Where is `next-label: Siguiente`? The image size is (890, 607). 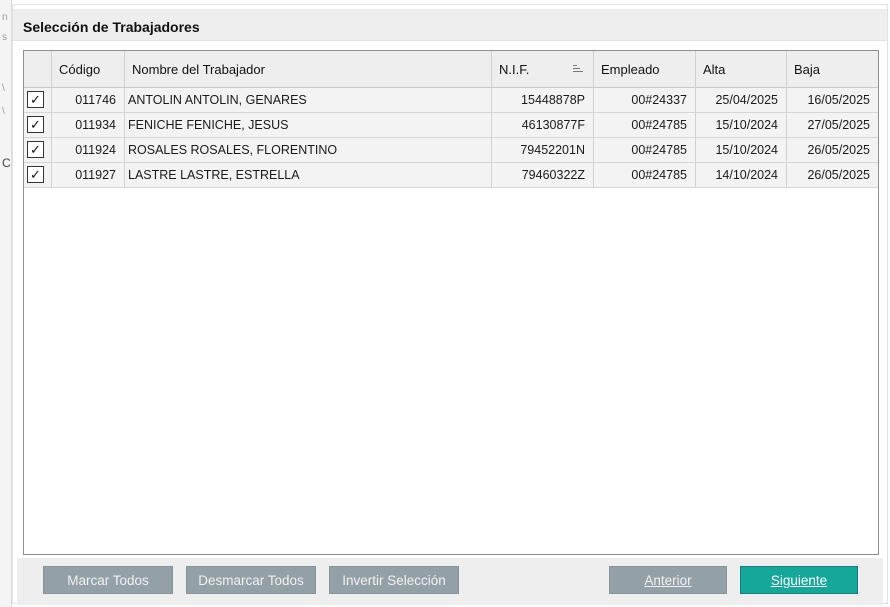 next-label: Siguiente is located at coordinates (799, 580).